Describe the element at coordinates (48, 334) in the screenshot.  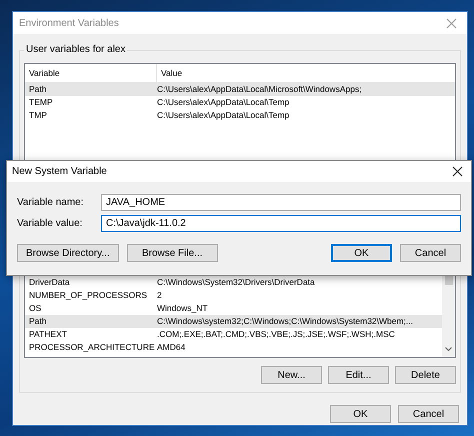
I see `variable-name: PATHEXT` at that location.